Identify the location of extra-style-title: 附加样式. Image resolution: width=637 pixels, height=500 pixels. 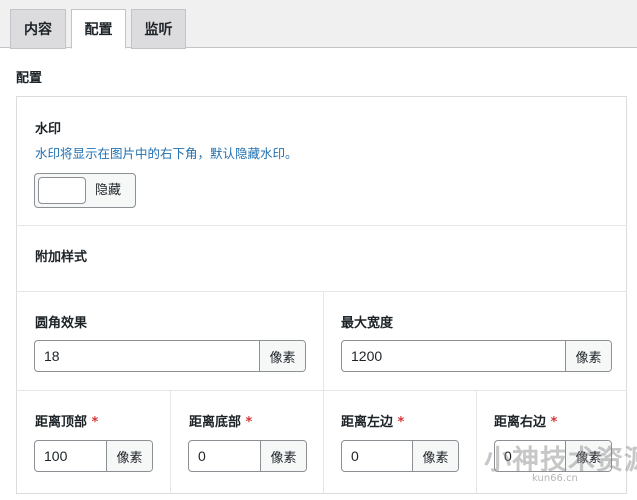
(61, 257).